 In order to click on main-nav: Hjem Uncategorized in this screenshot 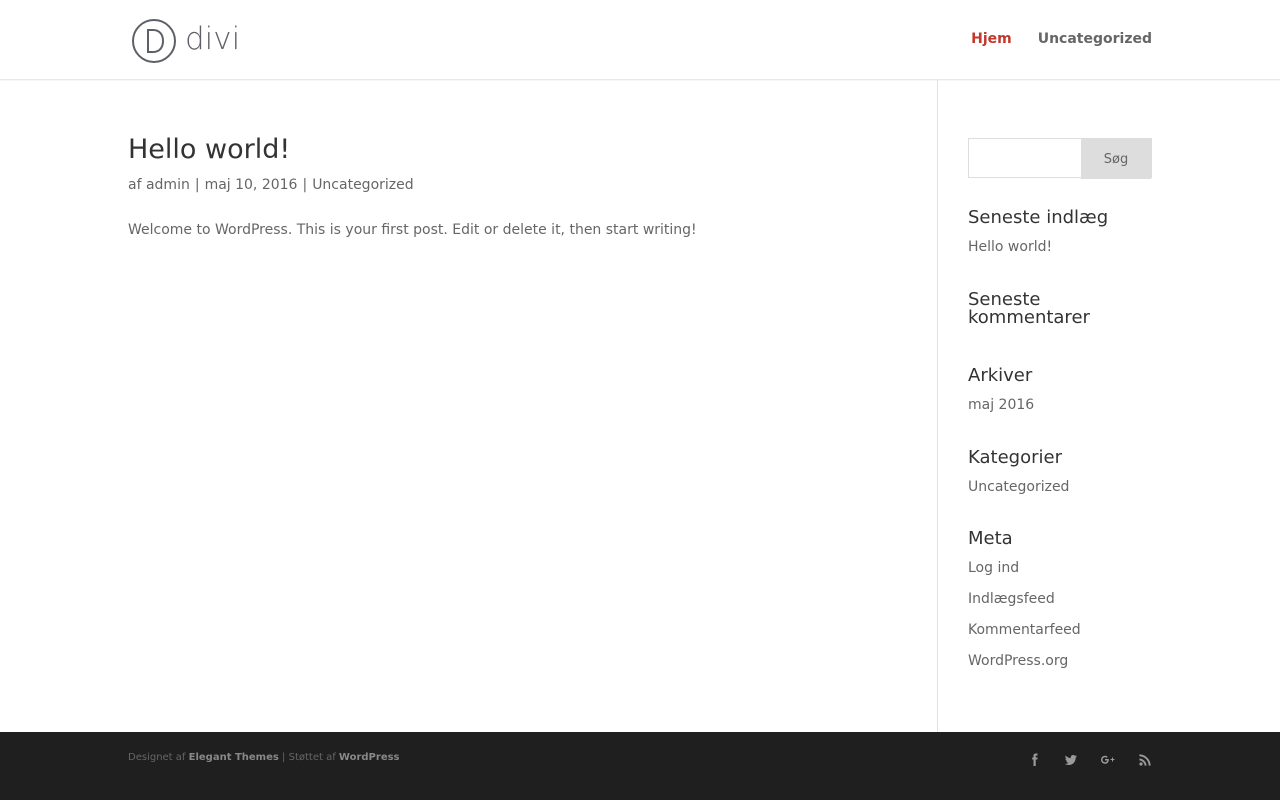, I will do `click(1061, 39)`.